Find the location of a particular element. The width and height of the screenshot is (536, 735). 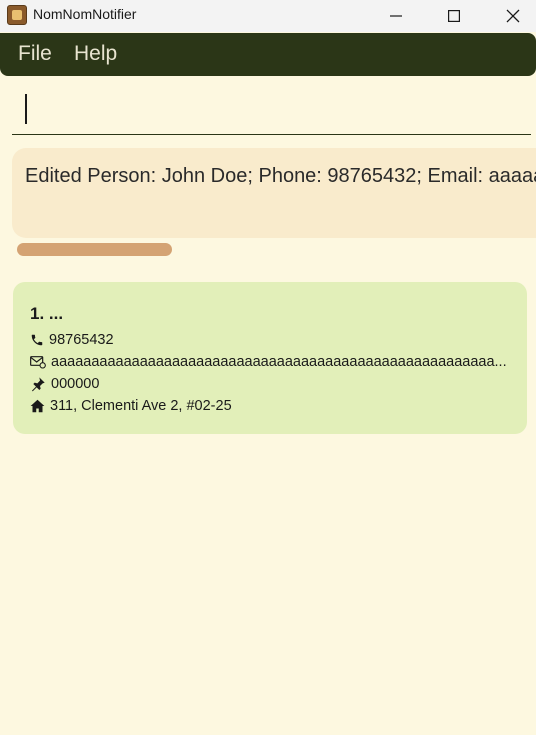

phone-icon is located at coordinates (37, 340).